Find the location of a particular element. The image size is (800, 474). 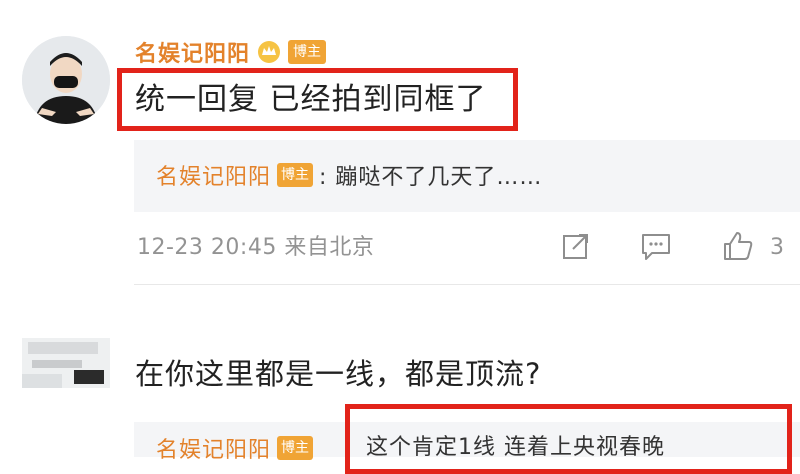

share-icon is located at coordinates (576, 246).